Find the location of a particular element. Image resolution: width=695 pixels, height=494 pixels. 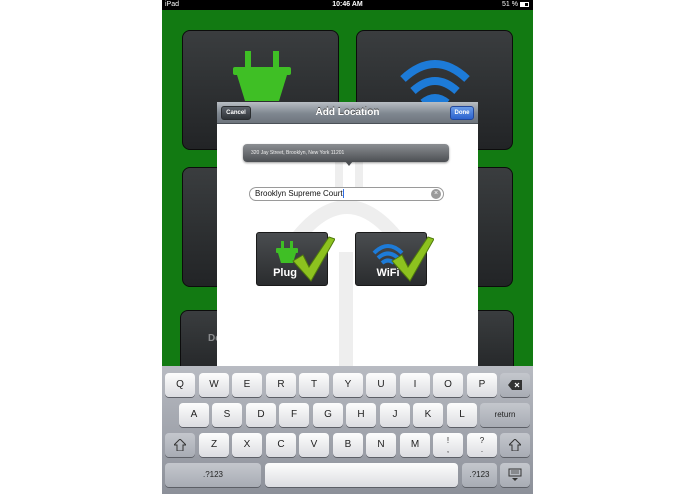

shift-key-left is located at coordinates (180, 445).